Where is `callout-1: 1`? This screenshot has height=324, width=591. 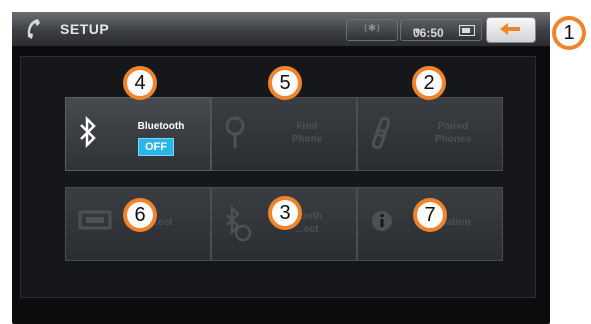 callout-1: 1 is located at coordinates (569, 33).